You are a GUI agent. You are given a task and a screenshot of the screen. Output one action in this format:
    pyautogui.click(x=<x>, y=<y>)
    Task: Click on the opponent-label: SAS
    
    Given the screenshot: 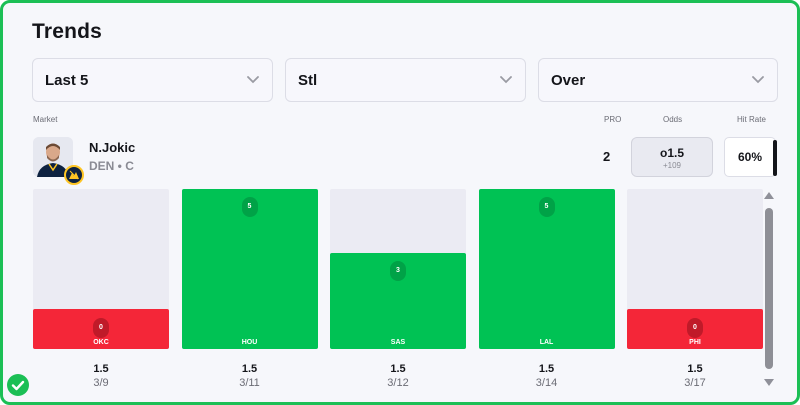 What is the action you would take?
    pyautogui.click(x=398, y=342)
    